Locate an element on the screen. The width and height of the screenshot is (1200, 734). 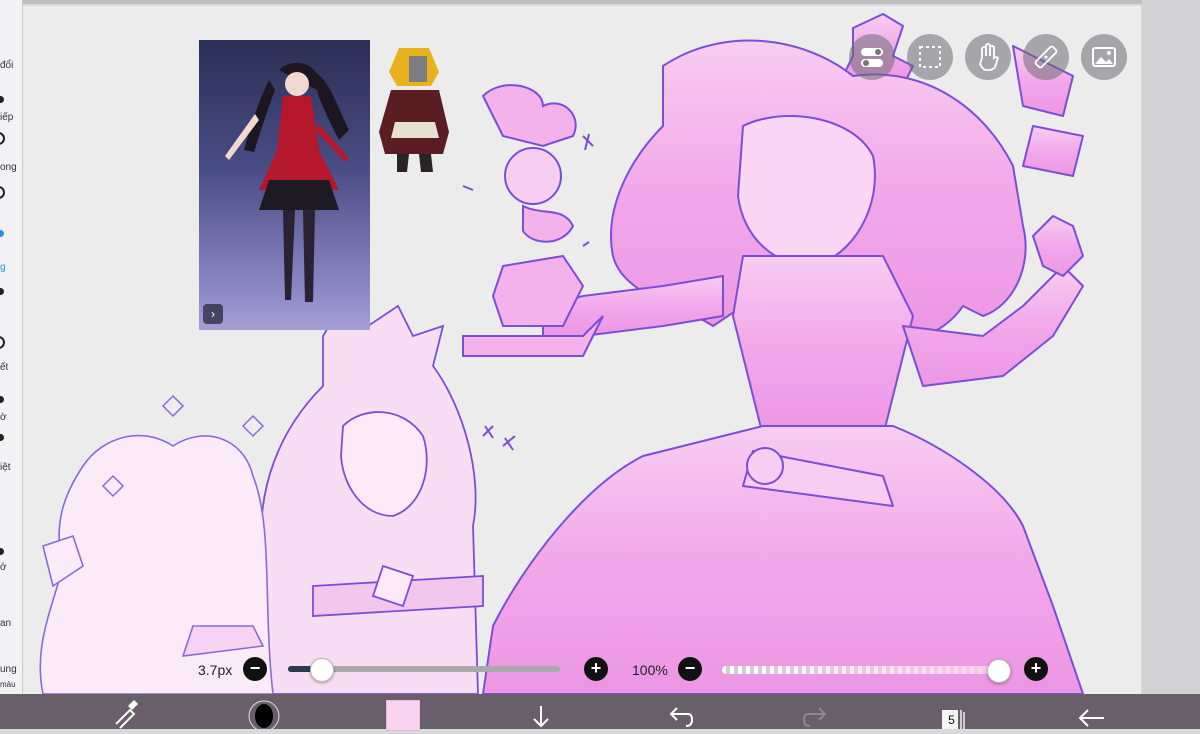
brush-size-increase-button: + is located at coordinates (596, 669).